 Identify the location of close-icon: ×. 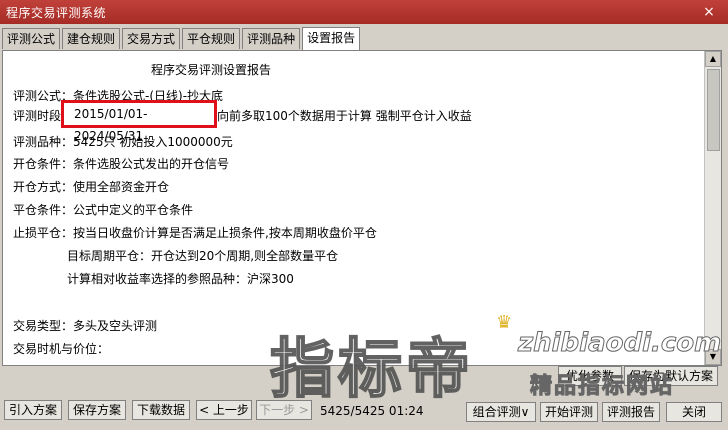
(709, 12).